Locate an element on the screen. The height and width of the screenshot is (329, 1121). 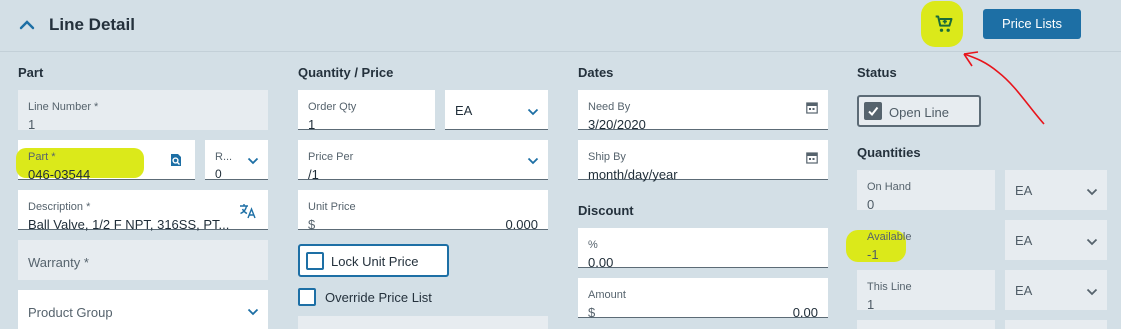
available-value: -1 is located at coordinates (873, 254).